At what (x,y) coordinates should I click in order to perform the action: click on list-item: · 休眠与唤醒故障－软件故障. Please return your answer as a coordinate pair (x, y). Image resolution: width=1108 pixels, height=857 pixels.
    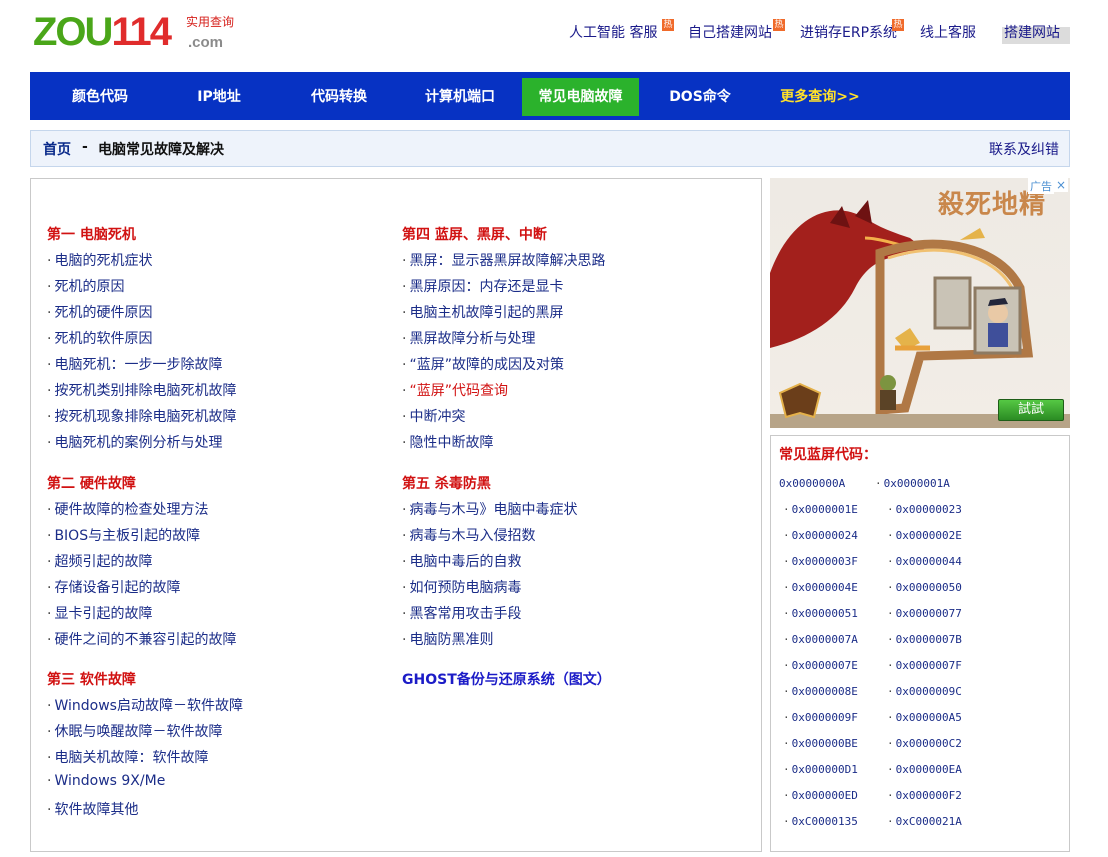
    Looking at the image, I should click on (134, 731).